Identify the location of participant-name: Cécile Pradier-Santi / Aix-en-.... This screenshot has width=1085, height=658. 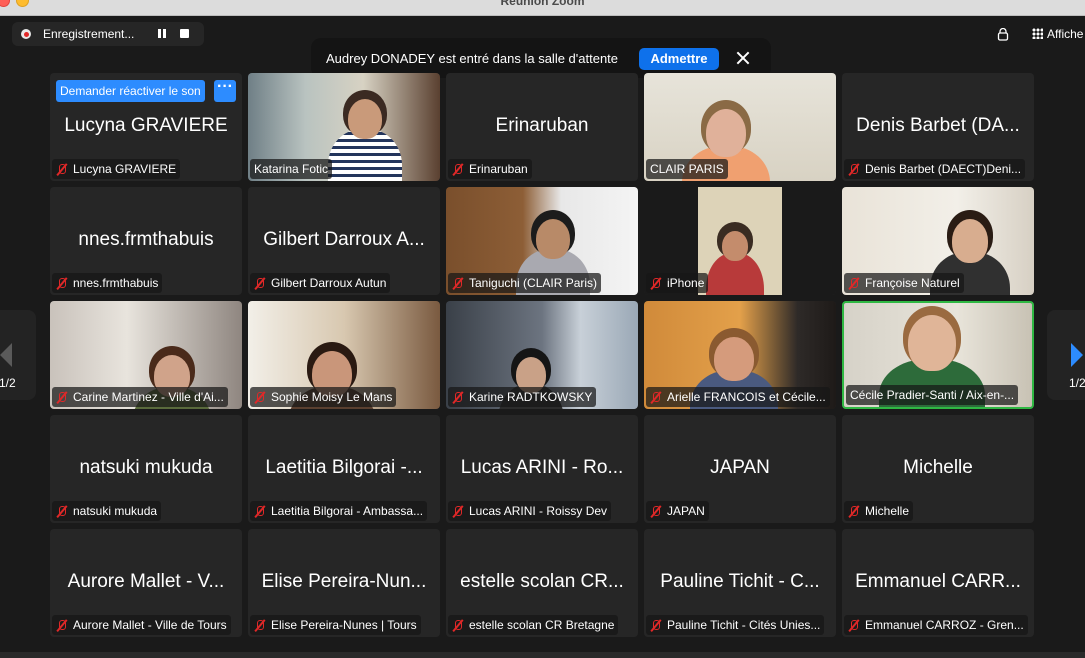
(932, 395).